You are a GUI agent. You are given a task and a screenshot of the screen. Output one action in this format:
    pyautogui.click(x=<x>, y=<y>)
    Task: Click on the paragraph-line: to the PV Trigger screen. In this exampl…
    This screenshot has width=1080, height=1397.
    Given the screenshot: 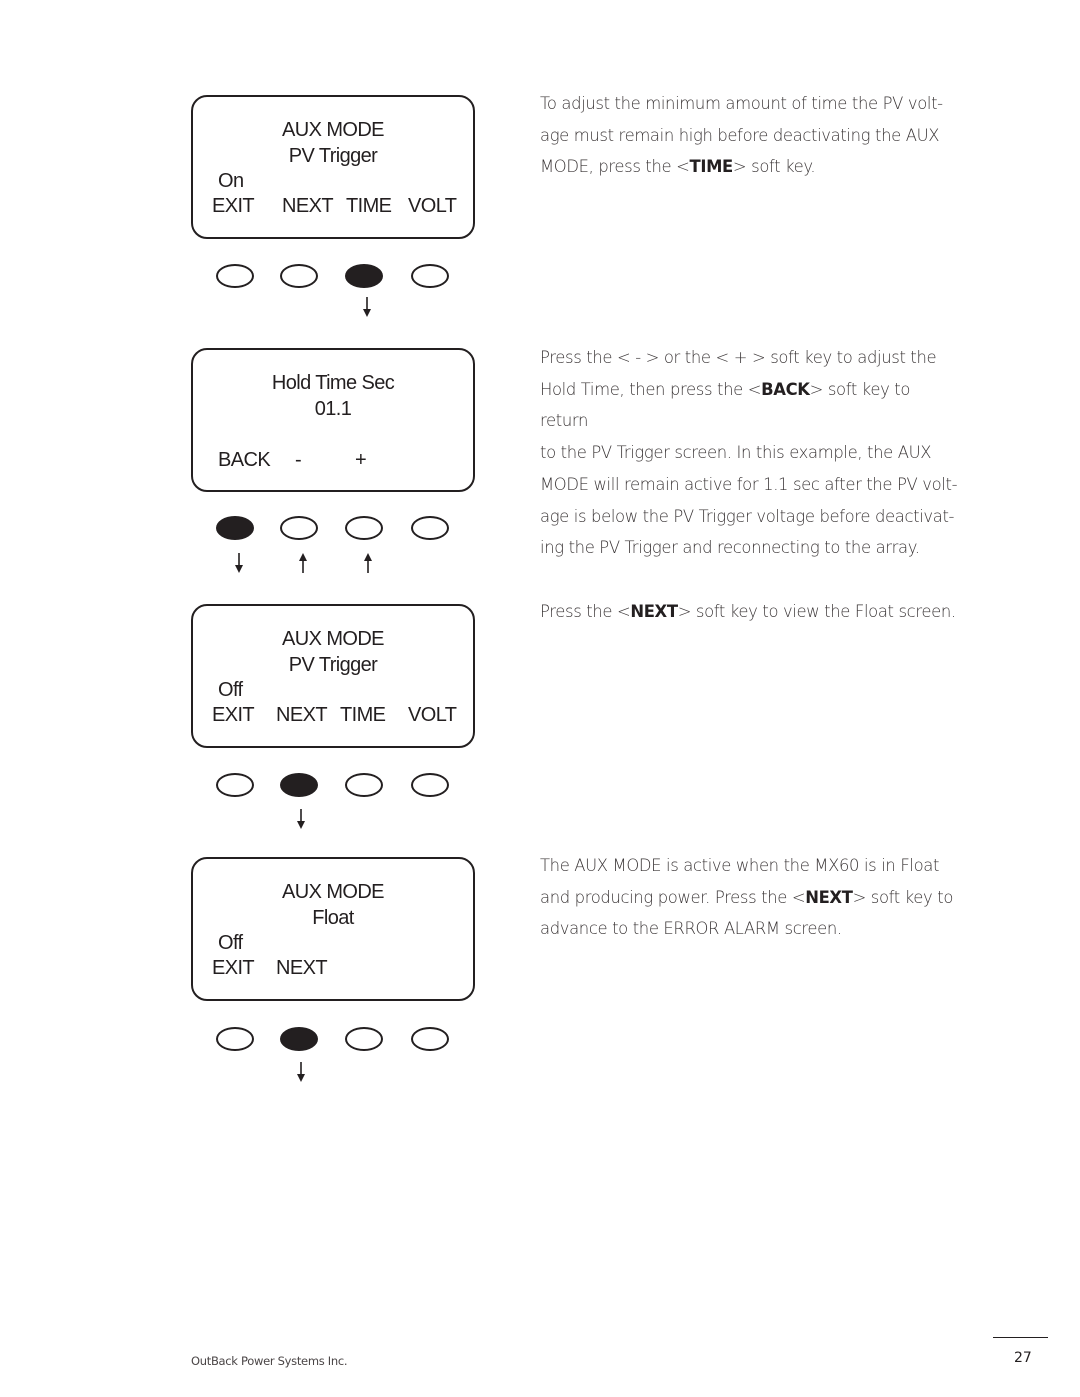 What is the action you would take?
    pyautogui.click(x=736, y=453)
    